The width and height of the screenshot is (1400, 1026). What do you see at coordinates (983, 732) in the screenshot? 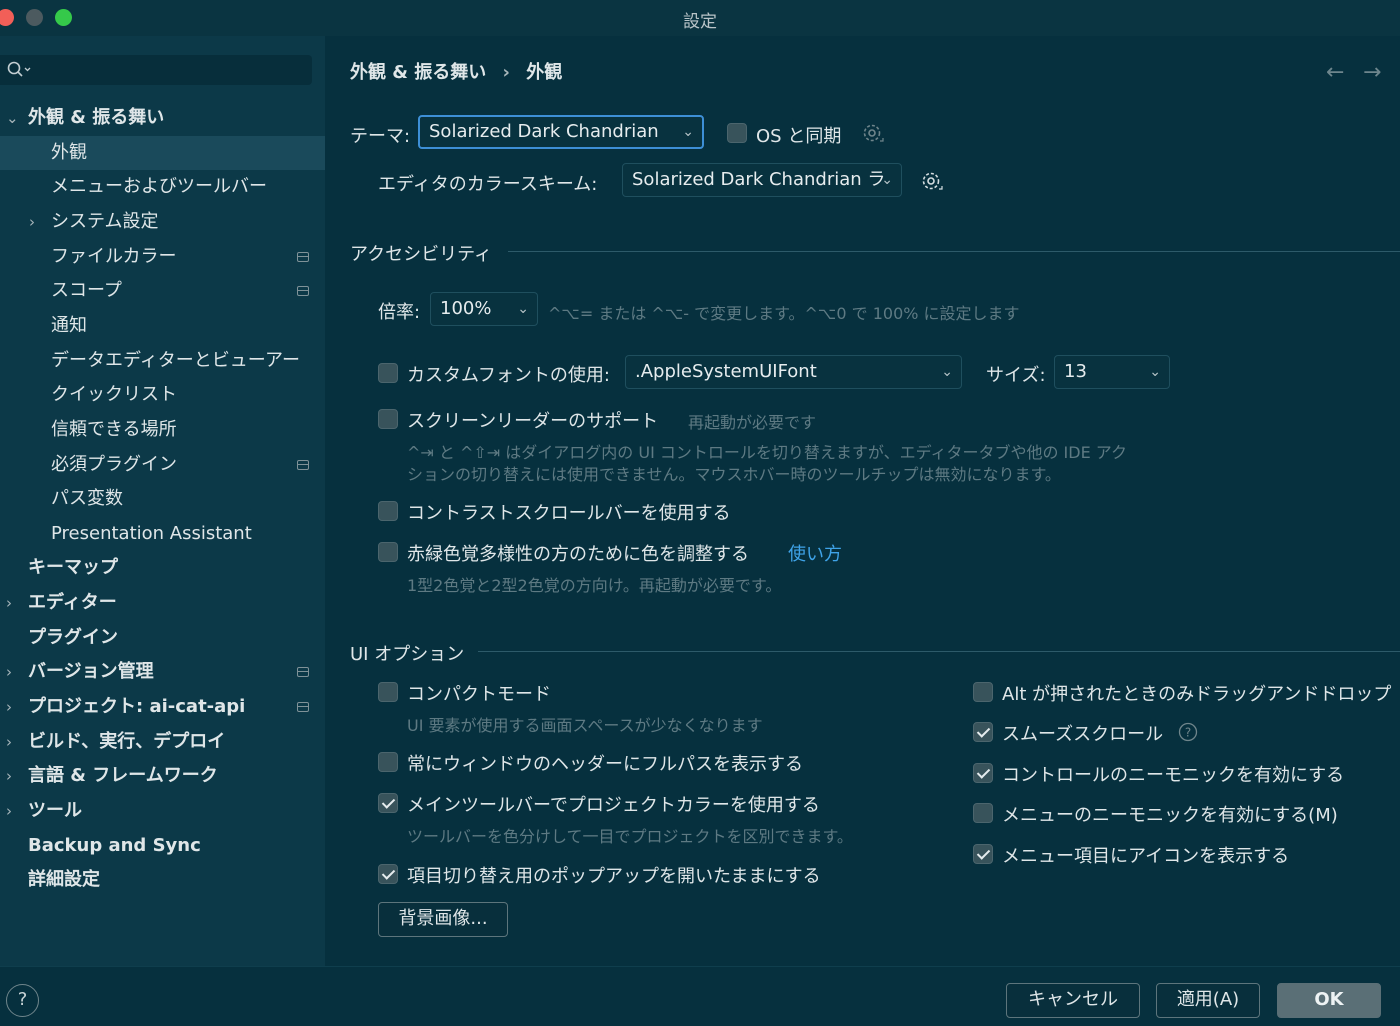
I see `smooth-scroll-checkbox` at bounding box center [983, 732].